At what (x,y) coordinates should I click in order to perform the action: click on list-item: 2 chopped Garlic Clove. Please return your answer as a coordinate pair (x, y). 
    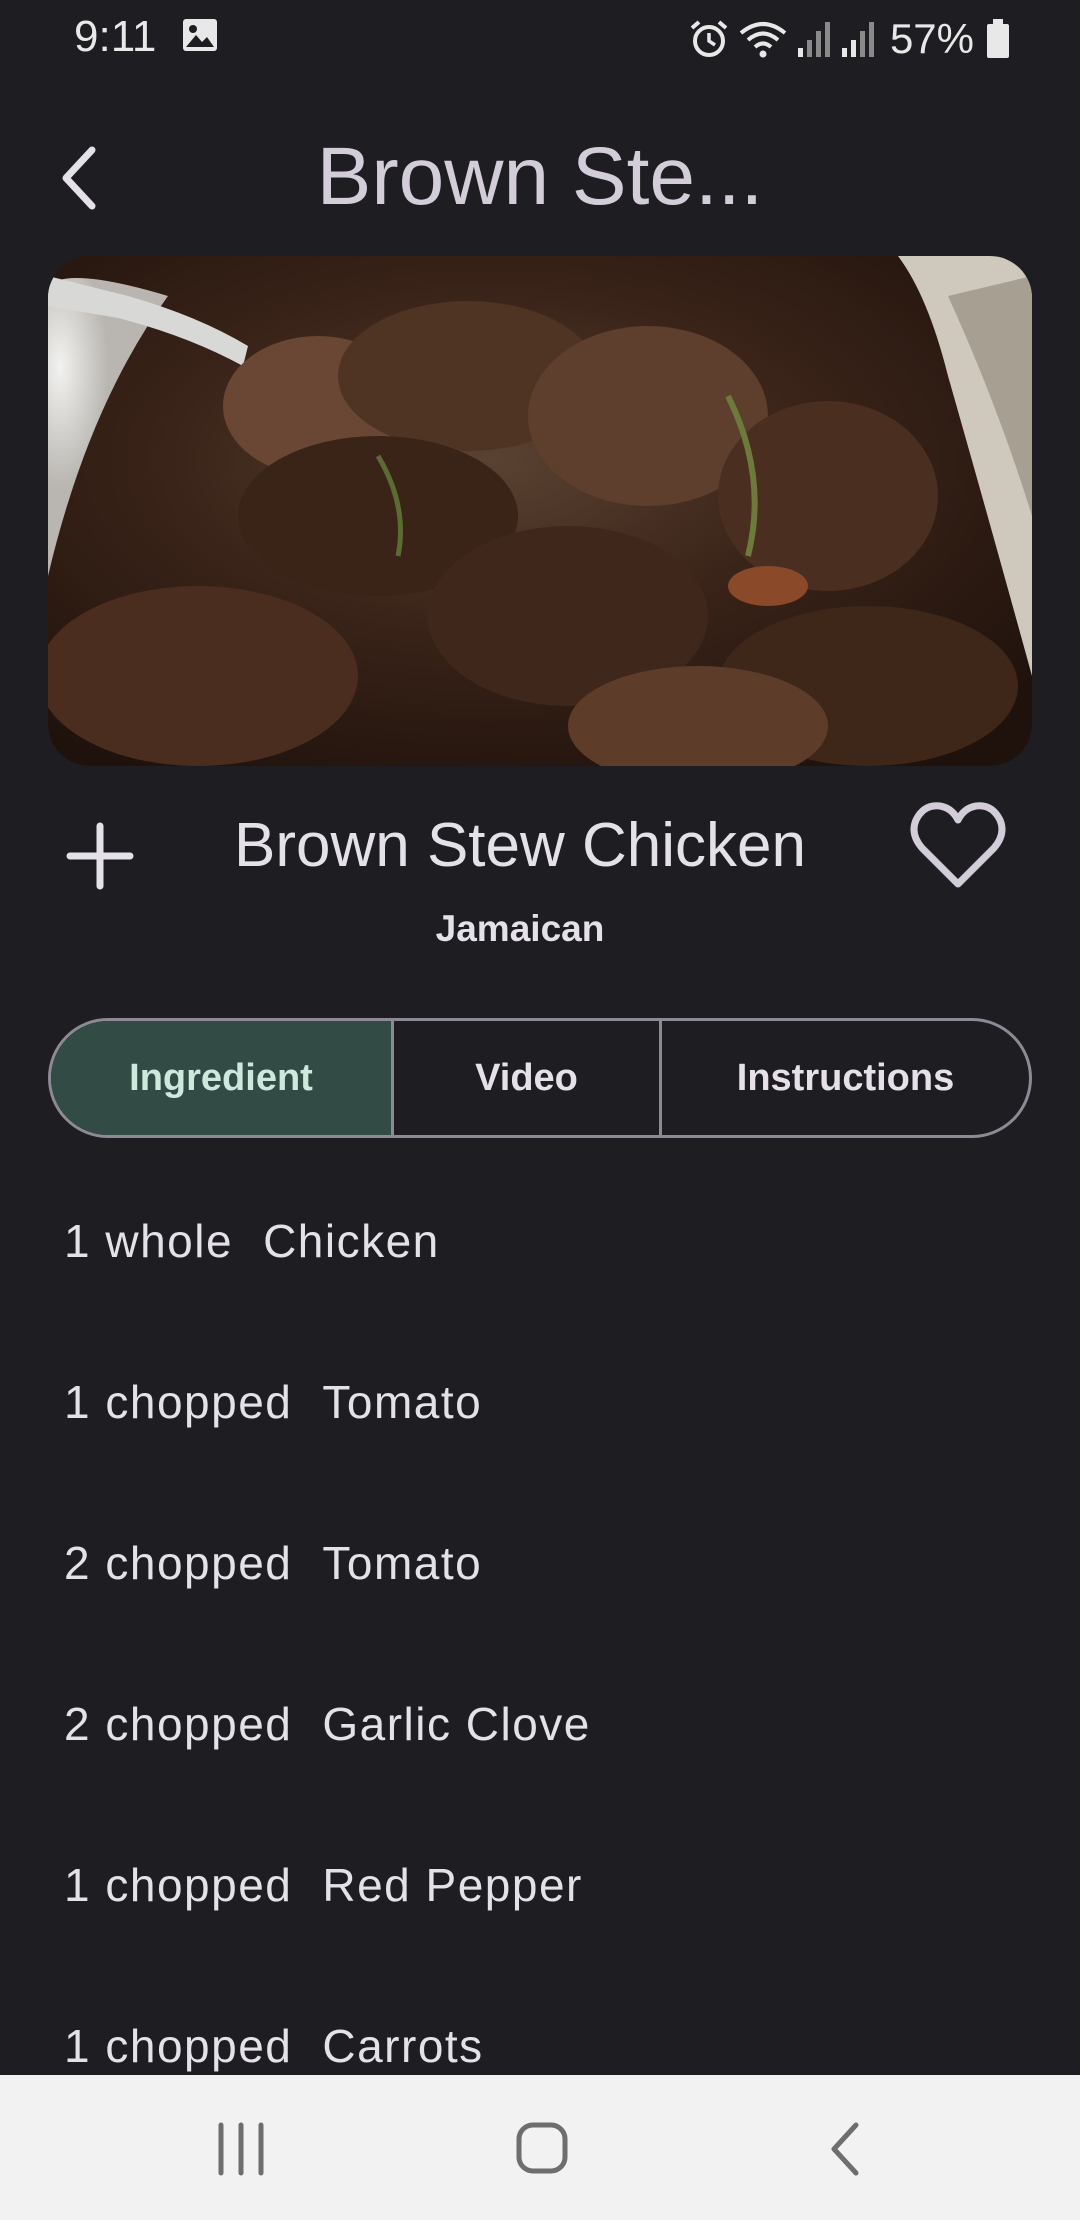
    Looking at the image, I should click on (544, 1777).